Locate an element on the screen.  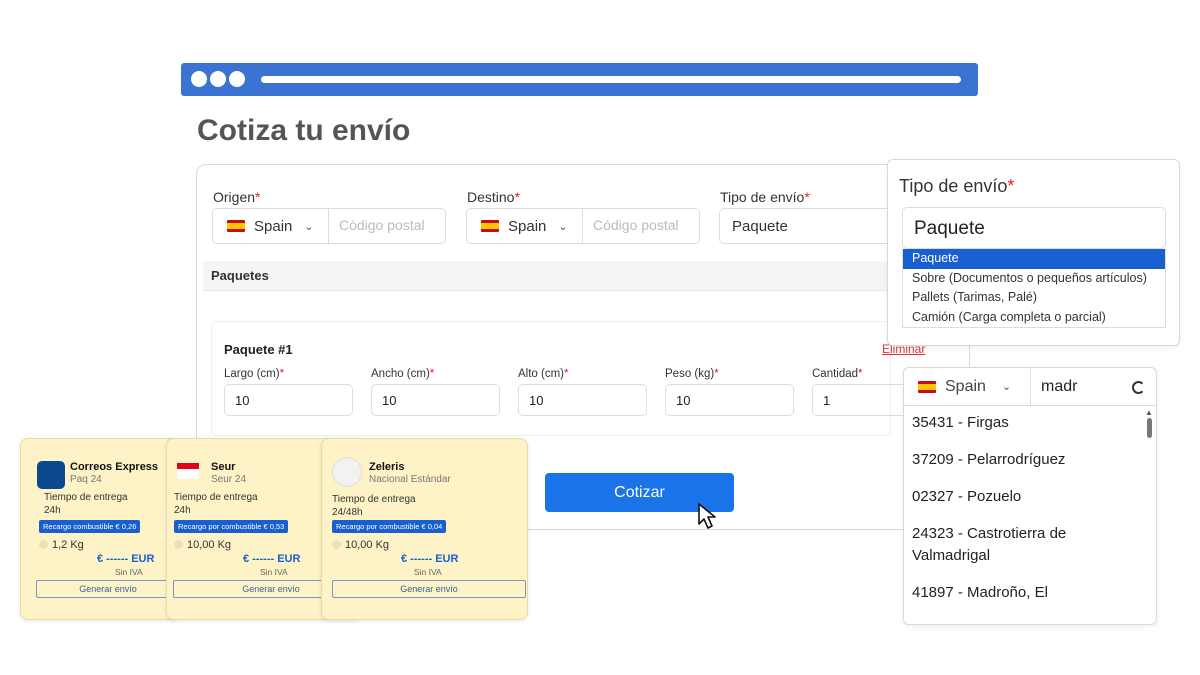
browser-bar is located at coordinates (579, 79).